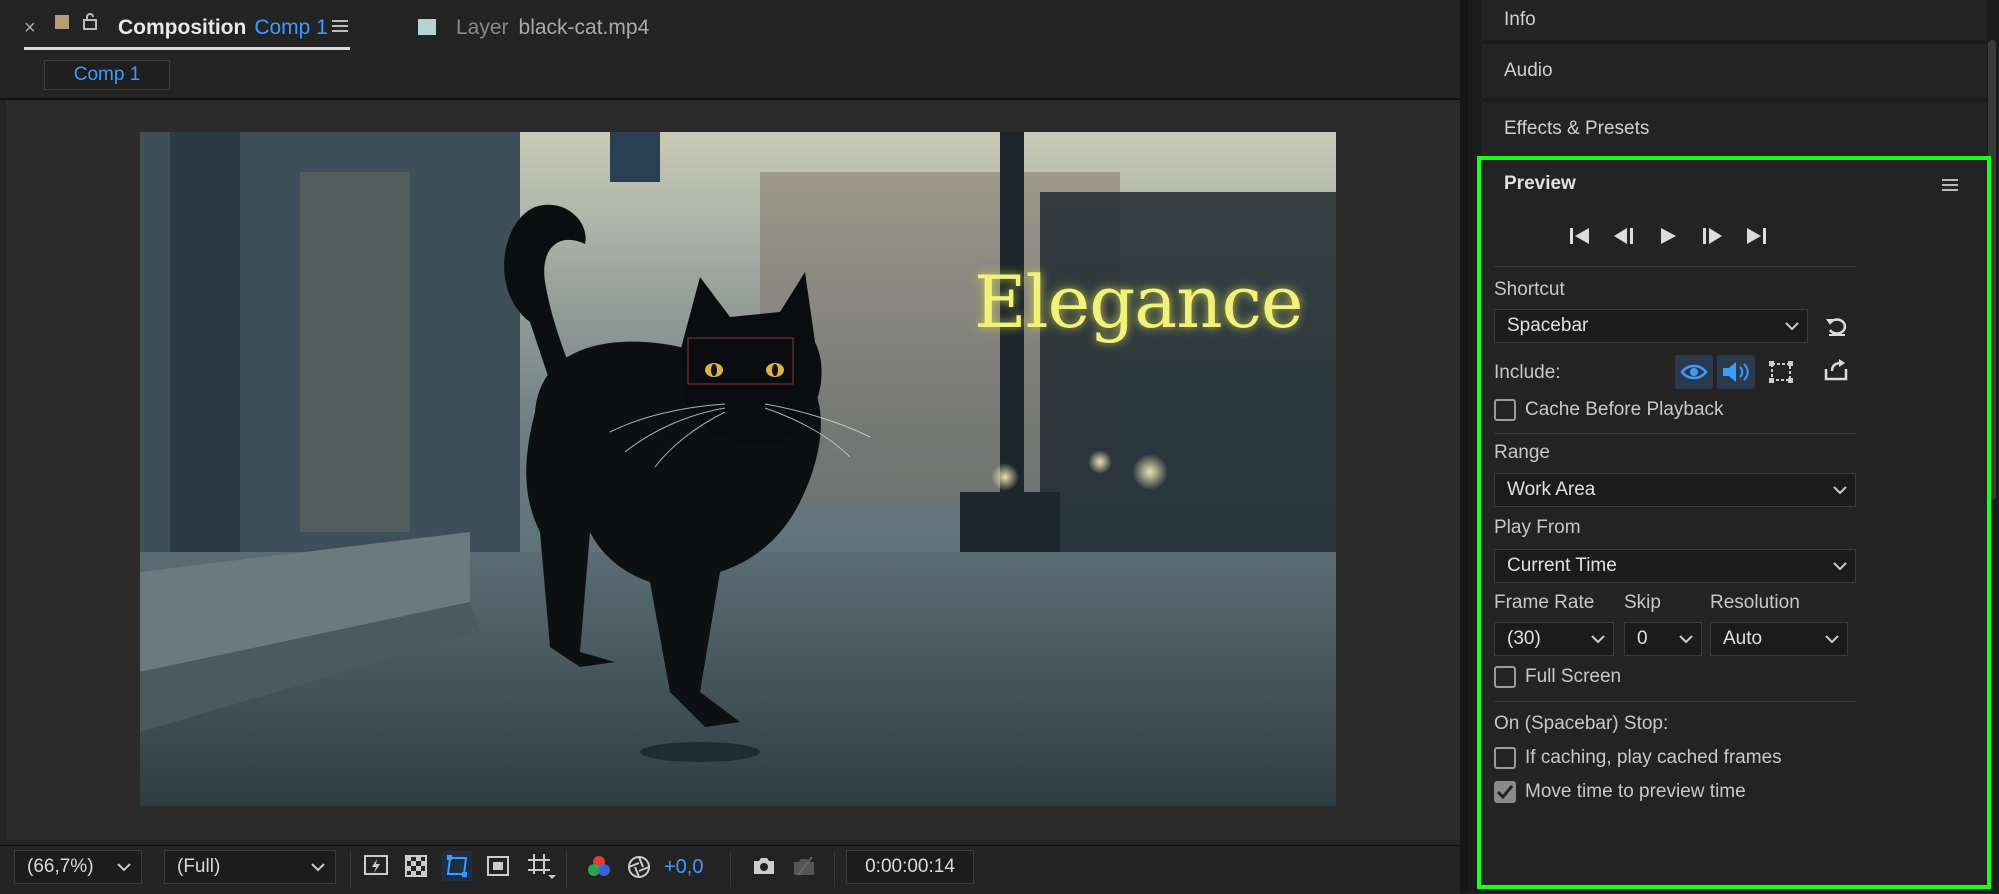 This screenshot has height=894, width=1999. Describe the element at coordinates (1540, 183) in the screenshot. I see `preview-panel-title: Preview` at that location.